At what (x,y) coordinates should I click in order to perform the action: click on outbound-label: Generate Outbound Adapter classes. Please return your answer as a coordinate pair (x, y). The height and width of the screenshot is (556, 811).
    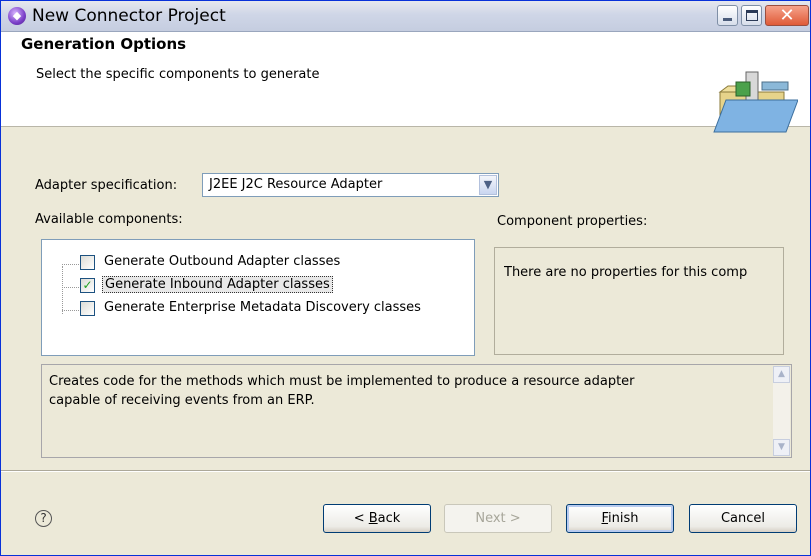
    Looking at the image, I should click on (222, 261).